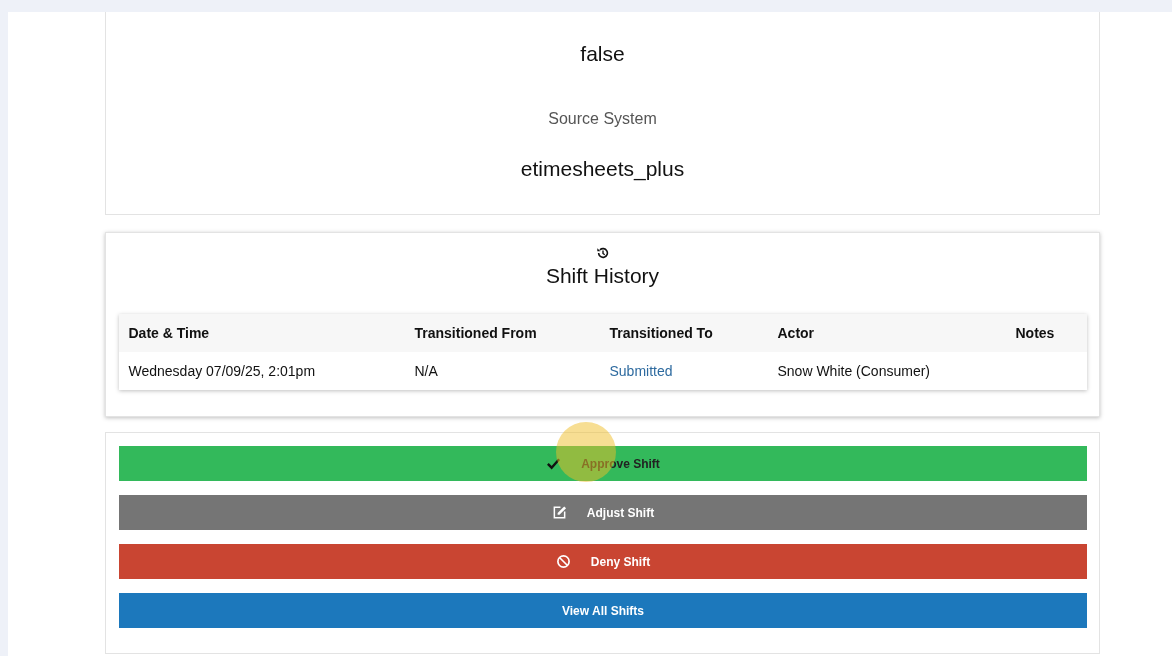 This screenshot has height=656, width=1172. I want to click on table-cell-text: Wednesday 07/09/25, 2:01pm, so click(222, 371).